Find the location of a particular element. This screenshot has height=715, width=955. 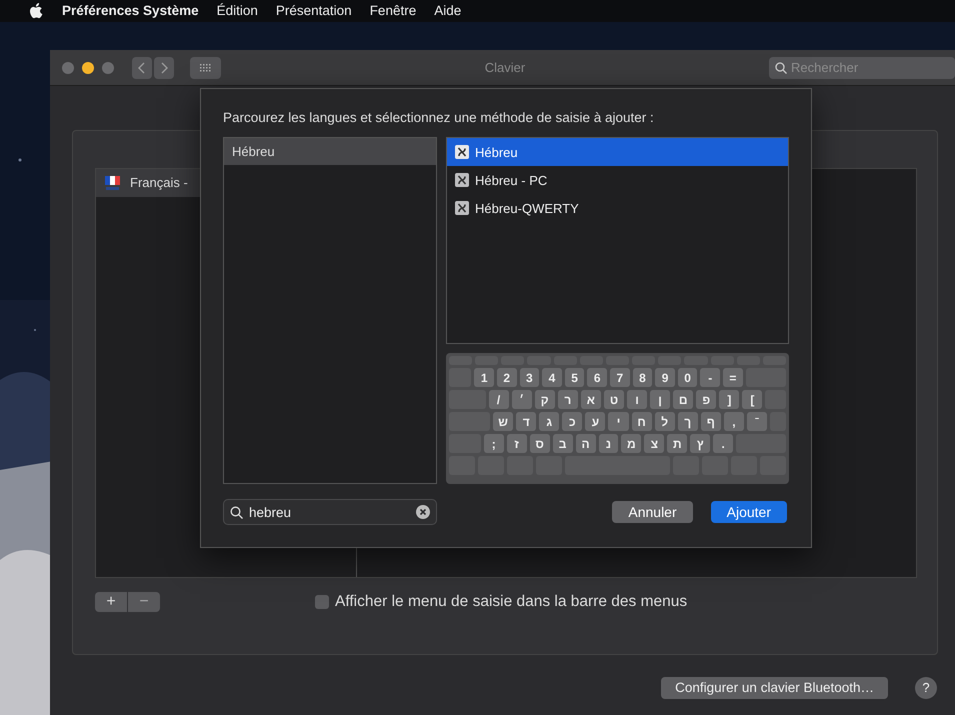

keyboard-key: ן is located at coordinates (660, 400).